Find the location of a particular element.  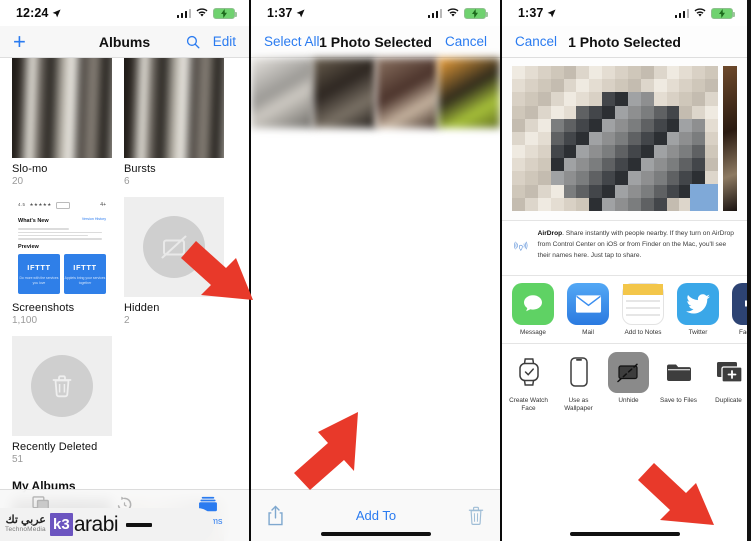

watermark-brand: arabi is located at coordinates (96, 524).